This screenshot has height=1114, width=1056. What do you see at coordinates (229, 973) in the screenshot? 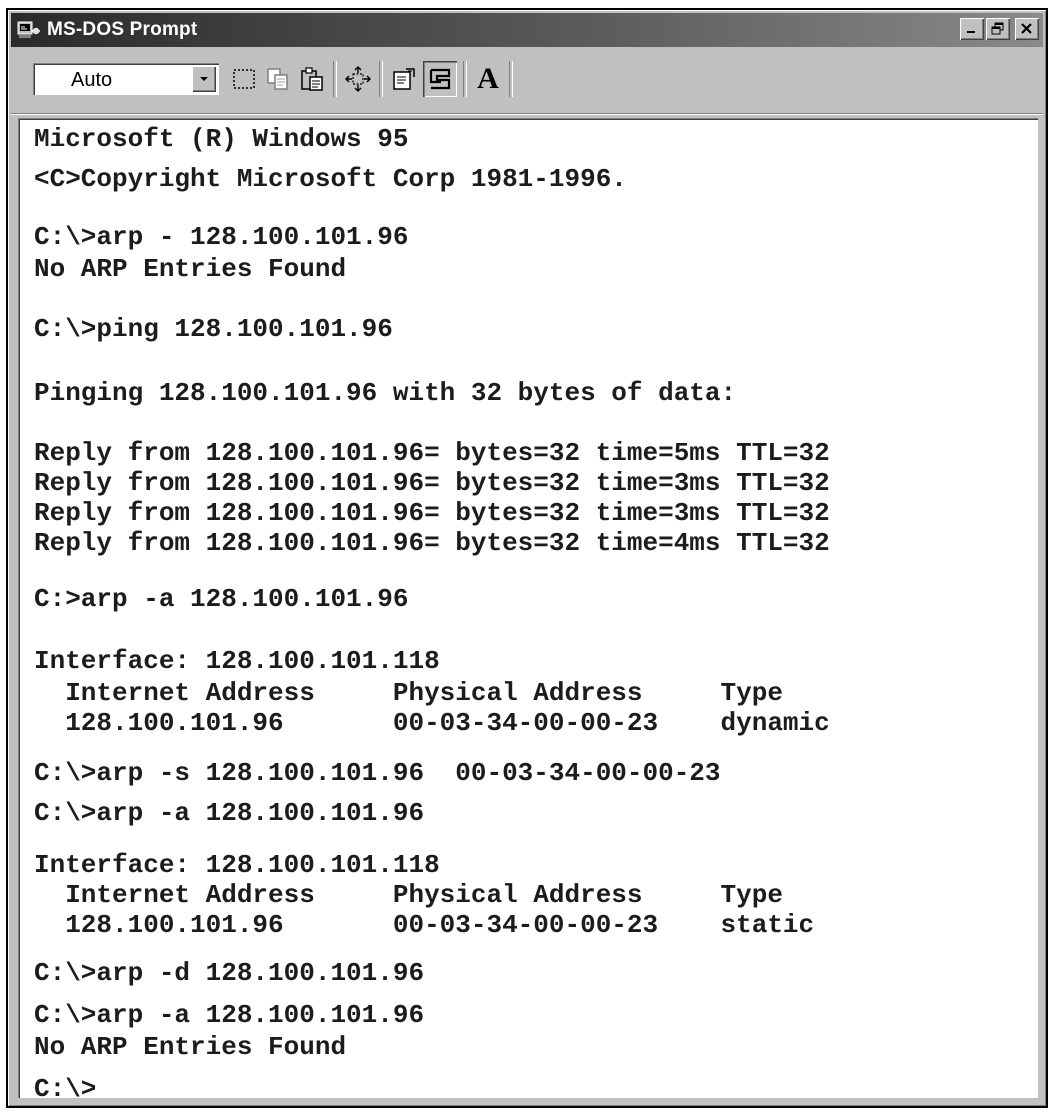
I see `console-line: C:\>arp -d 128.100.101.96` at bounding box center [229, 973].